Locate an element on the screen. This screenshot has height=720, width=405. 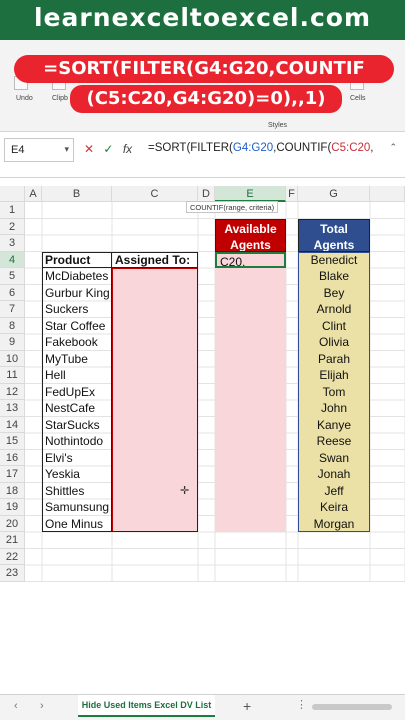
row-header-12: 12 is located at coordinates (12, 391).